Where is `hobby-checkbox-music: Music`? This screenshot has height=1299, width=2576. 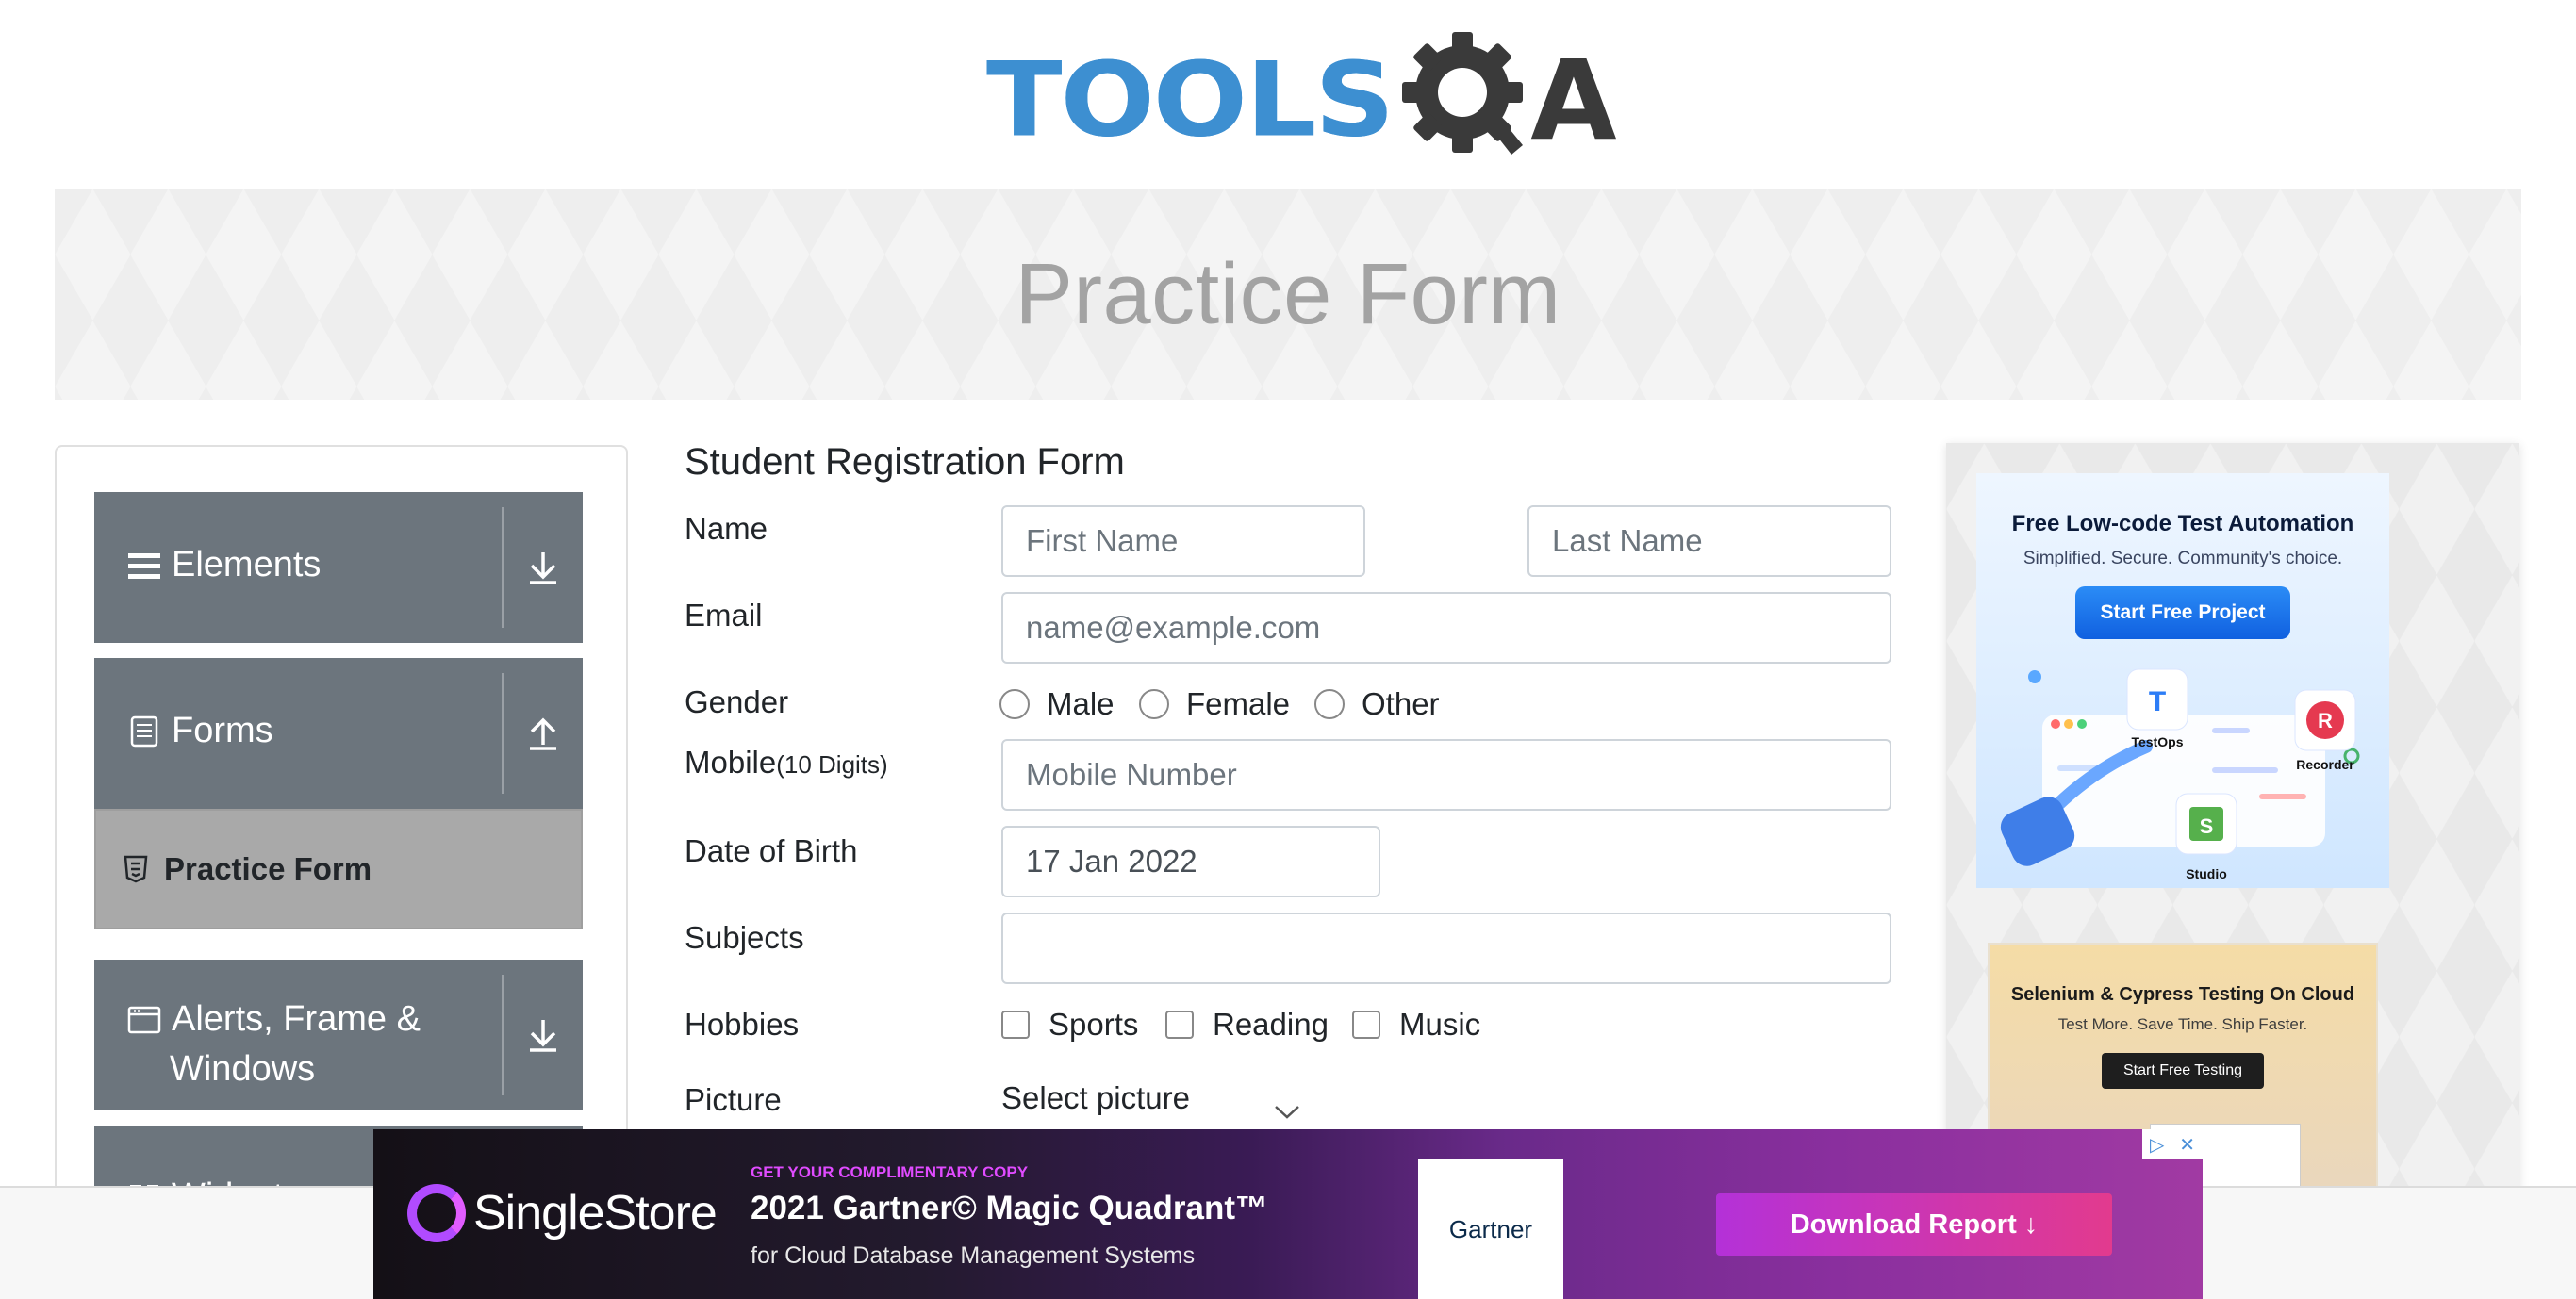
hobby-checkbox-music: Music is located at coordinates (1416, 1025).